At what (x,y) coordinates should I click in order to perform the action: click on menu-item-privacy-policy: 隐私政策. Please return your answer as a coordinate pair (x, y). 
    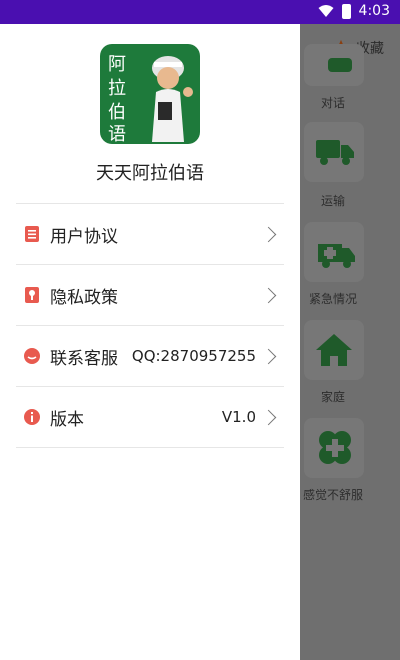
    Looking at the image, I should click on (150, 294).